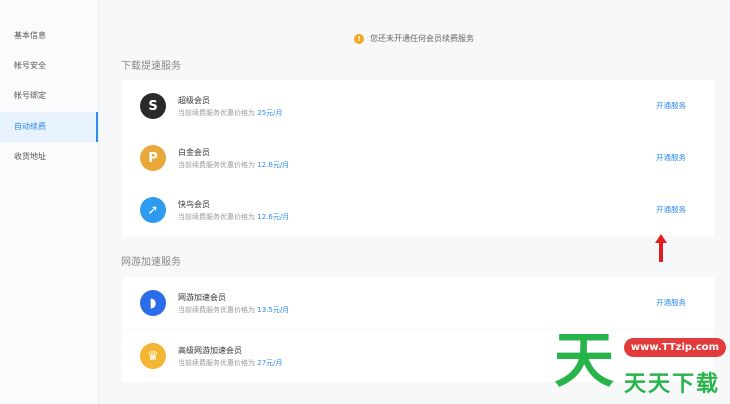 Image resolution: width=730 pixels, height=404 pixels. Describe the element at coordinates (359, 38) in the screenshot. I see `warning-icon: !` at that location.